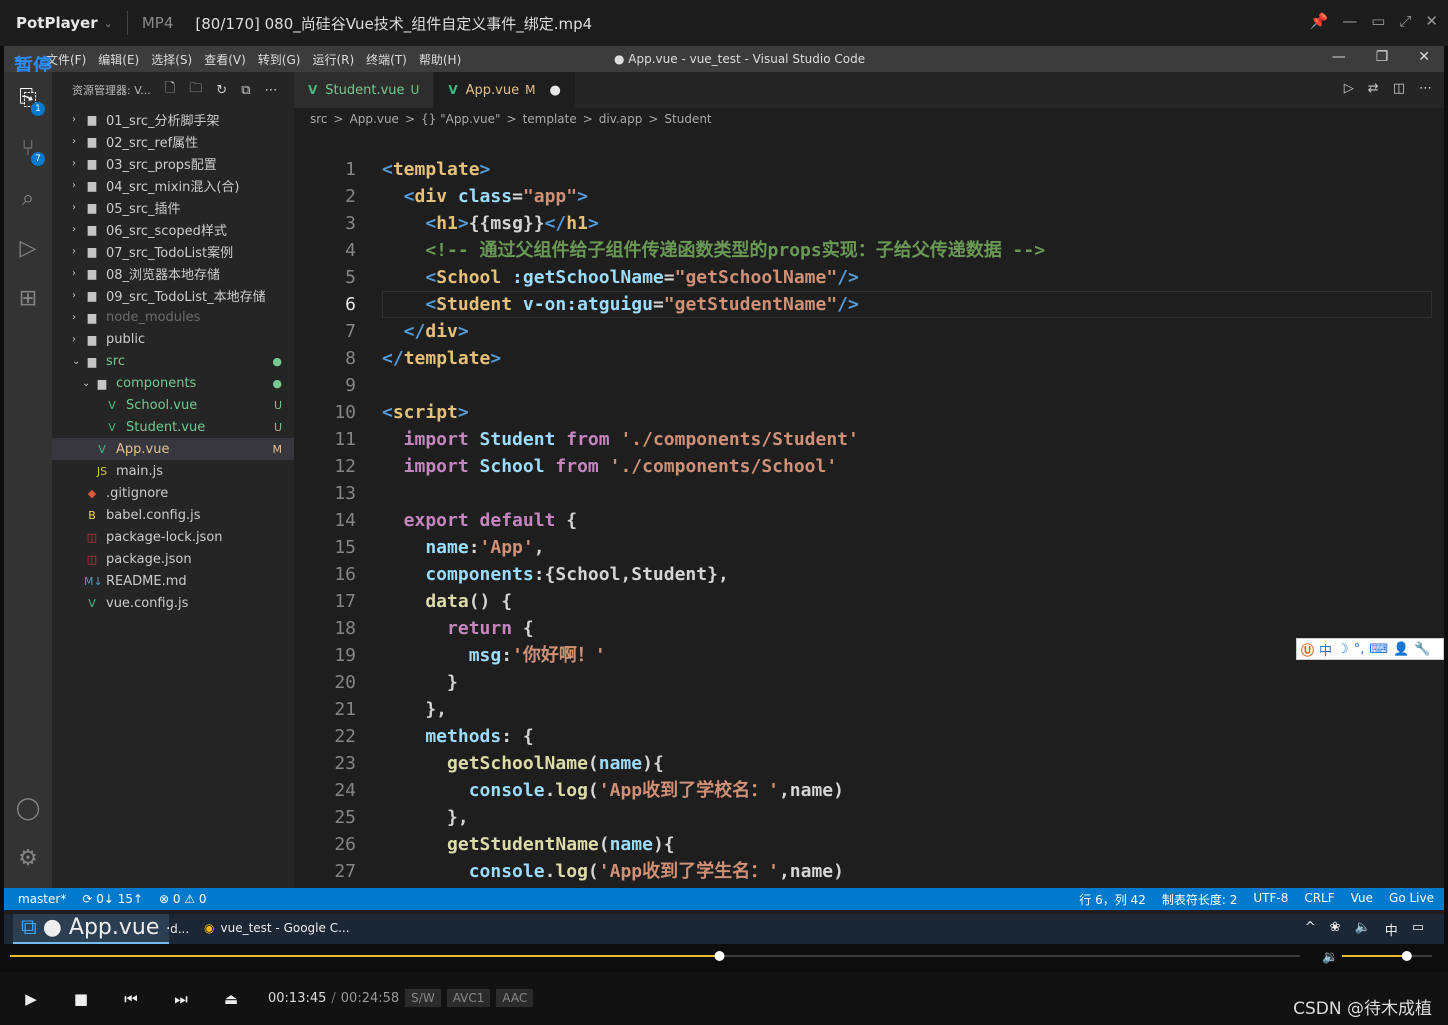 This screenshot has height=1025, width=1448. Describe the element at coordinates (173, 339) in the screenshot. I see `tree-item: › ▆ public` at that location.